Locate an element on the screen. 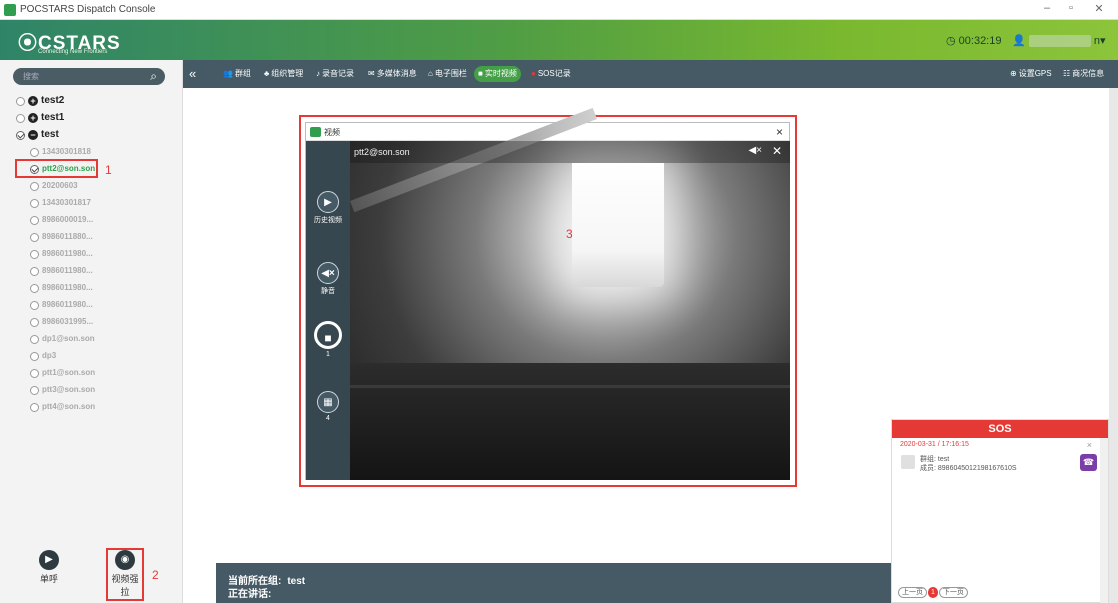 This screenshot has width=1118, height=603. tree-member: 13430301817 is located at coordinates (60, 203).